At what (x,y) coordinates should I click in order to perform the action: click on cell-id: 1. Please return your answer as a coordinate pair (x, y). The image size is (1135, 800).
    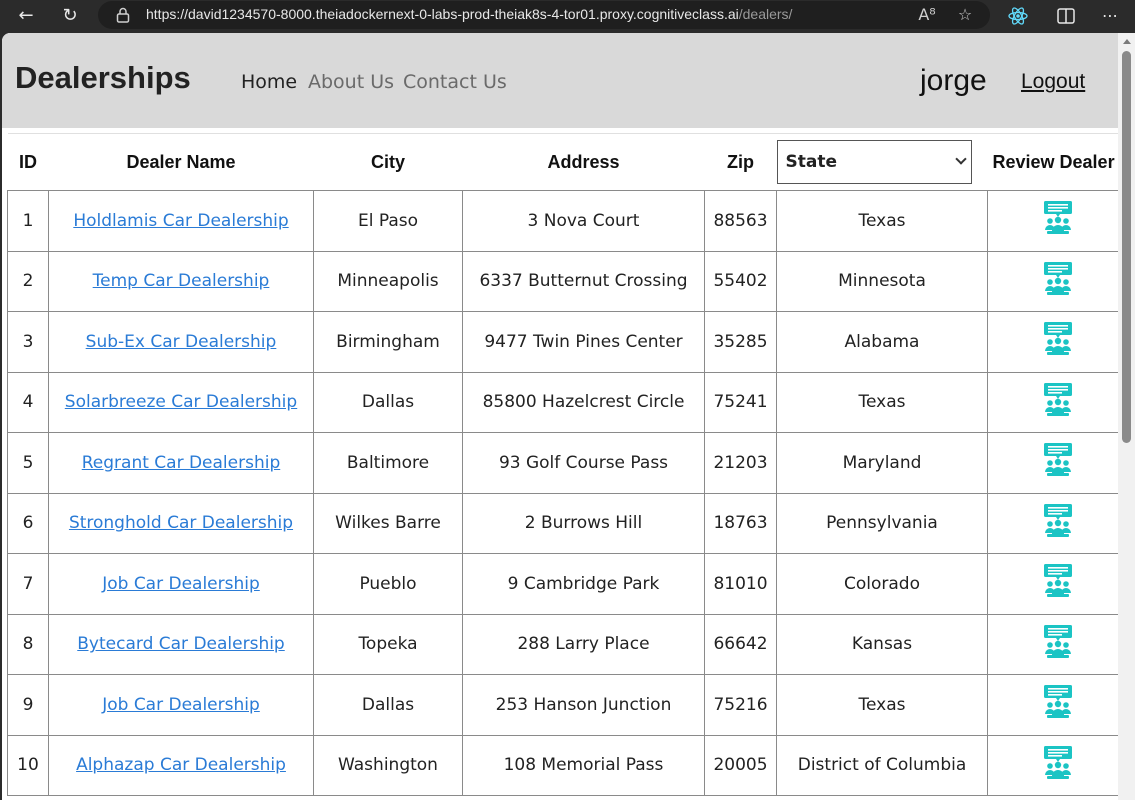
    Looking at the image, I should click on (28, 221).